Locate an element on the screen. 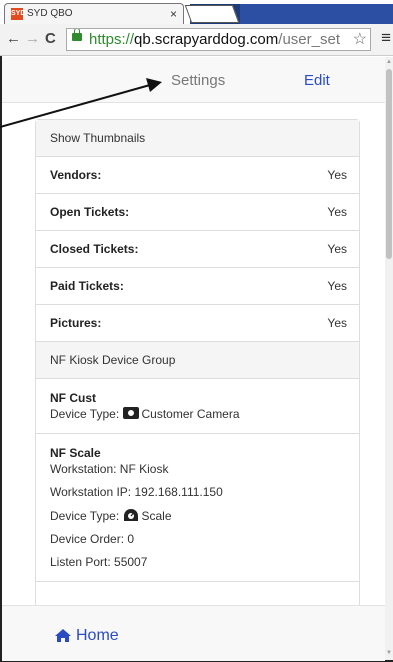  device-order: Device Order: 0 is located at coordinates (92, 539).